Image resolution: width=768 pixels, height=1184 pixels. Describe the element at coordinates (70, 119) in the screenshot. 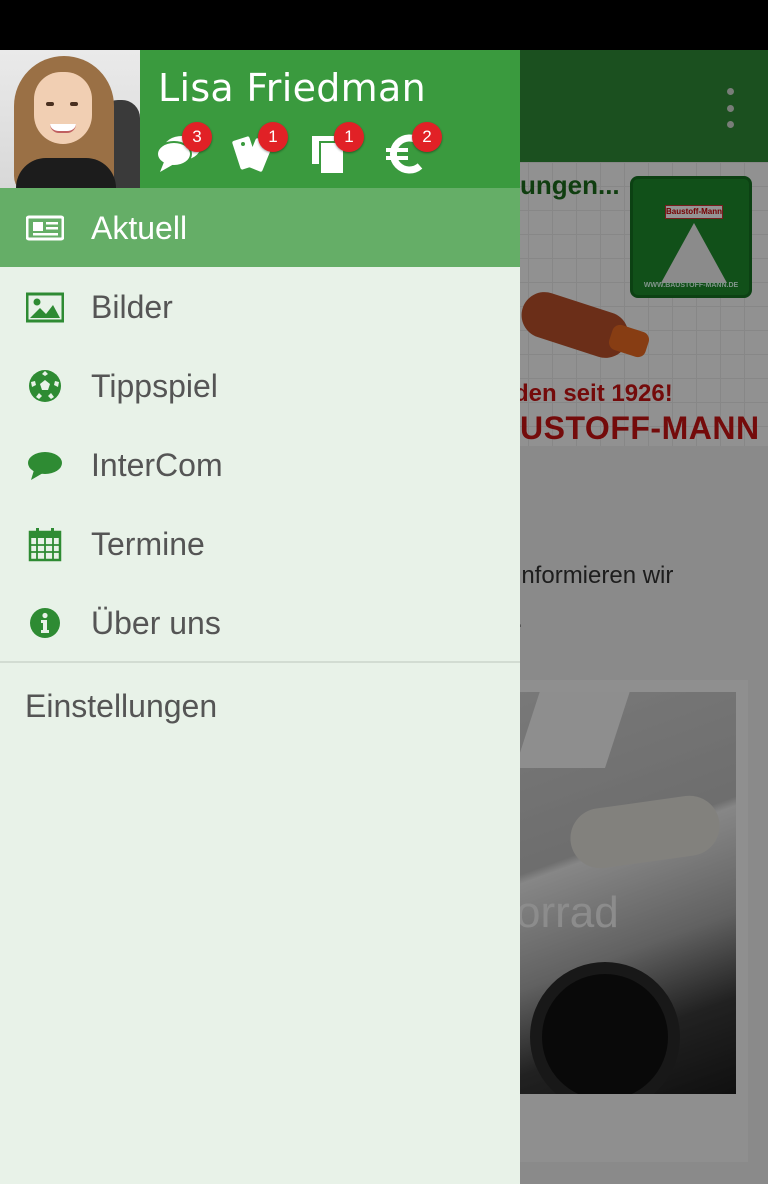

I see `avatar` at that location.